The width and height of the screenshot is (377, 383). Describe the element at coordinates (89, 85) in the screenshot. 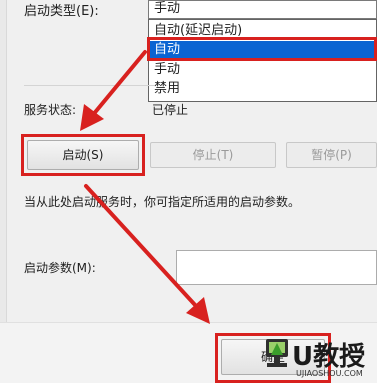

I see `section-divider` at that location.